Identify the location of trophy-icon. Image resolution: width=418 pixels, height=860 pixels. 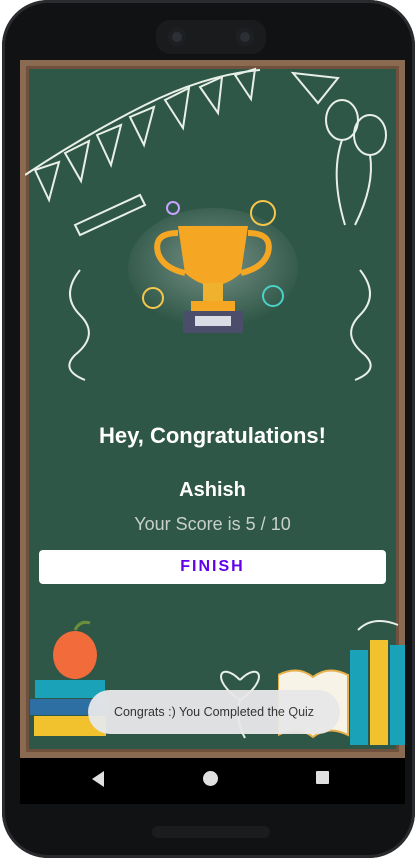
(213, 266).